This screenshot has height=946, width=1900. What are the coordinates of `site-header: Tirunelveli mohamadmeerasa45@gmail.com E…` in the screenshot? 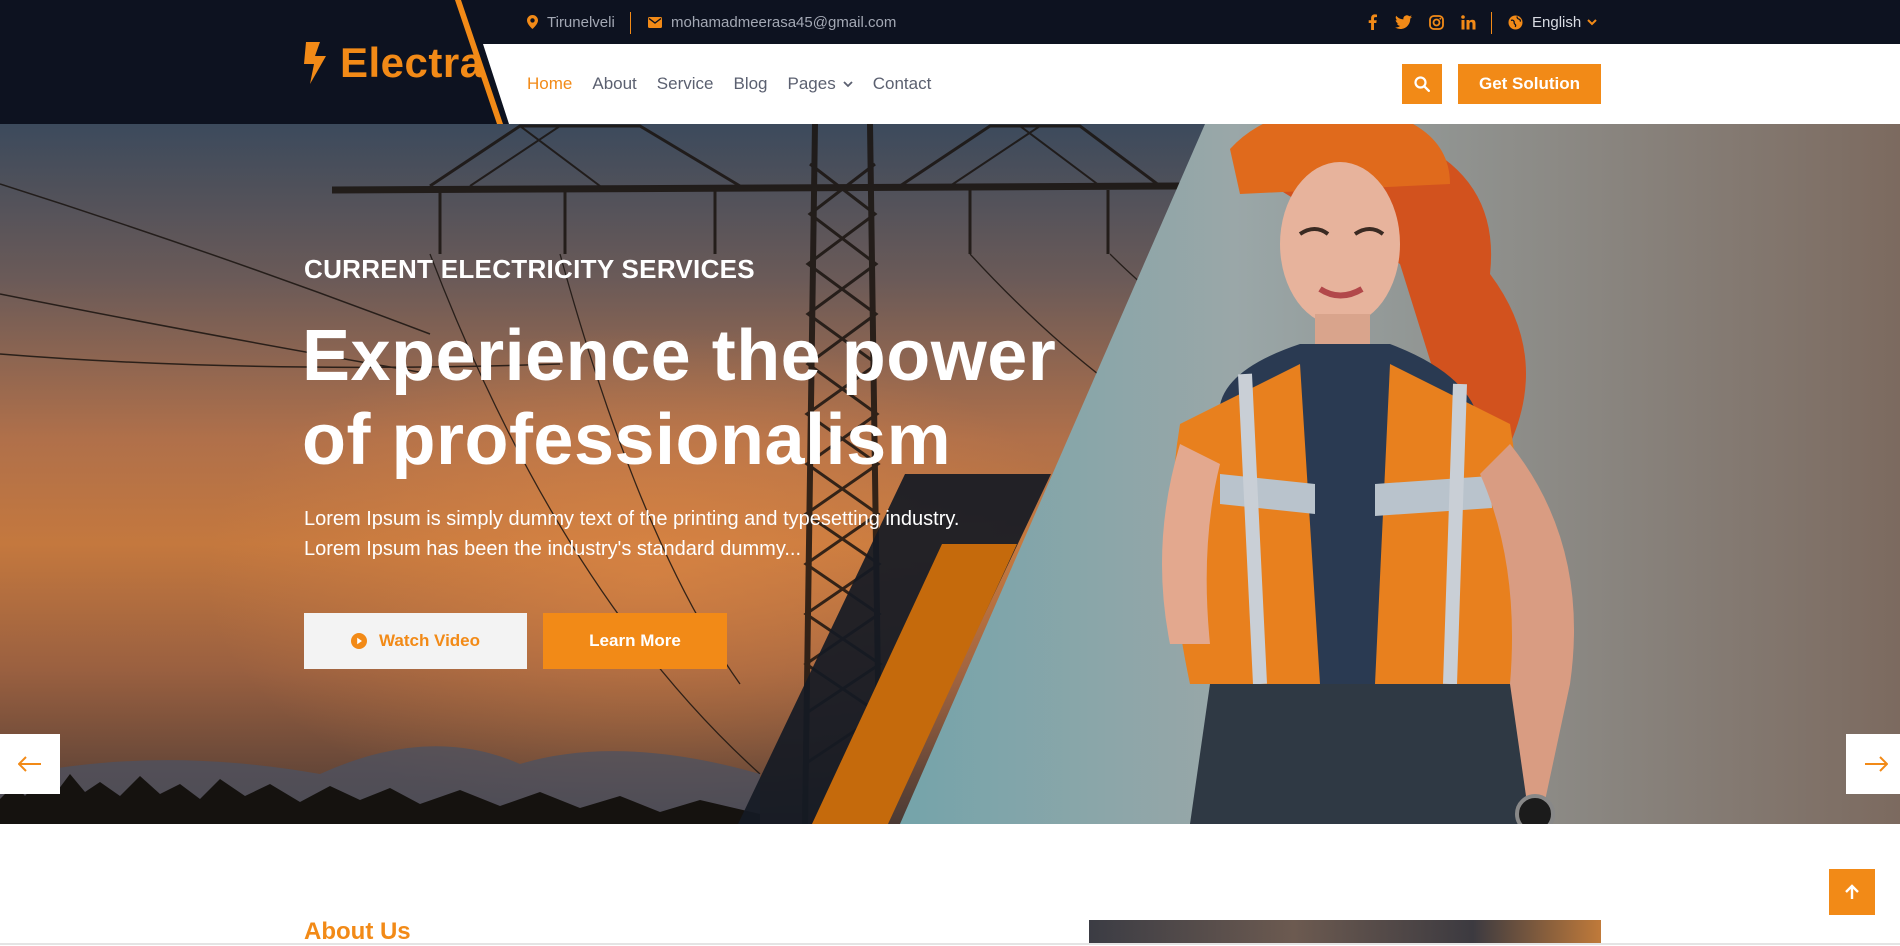 It's located at (950, 62).